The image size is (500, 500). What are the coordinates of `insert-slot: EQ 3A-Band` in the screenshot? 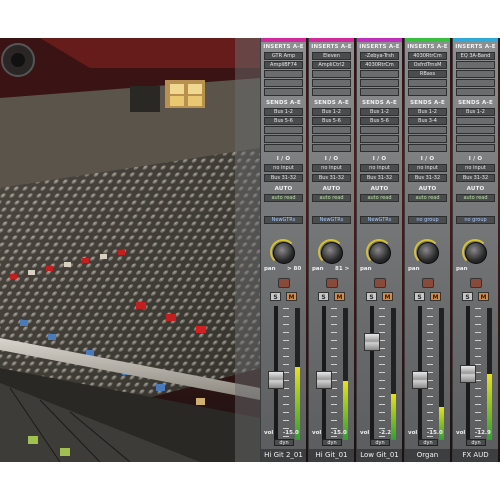 It's located at (475, 56).